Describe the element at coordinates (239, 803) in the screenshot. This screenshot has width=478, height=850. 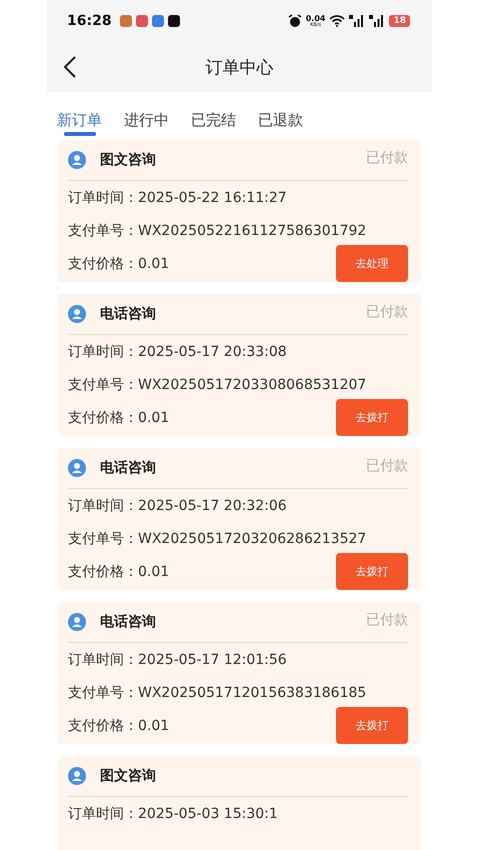
I see `order-card: 图文咨询 订单时间：2025-05-03 15:30:1` at that location.